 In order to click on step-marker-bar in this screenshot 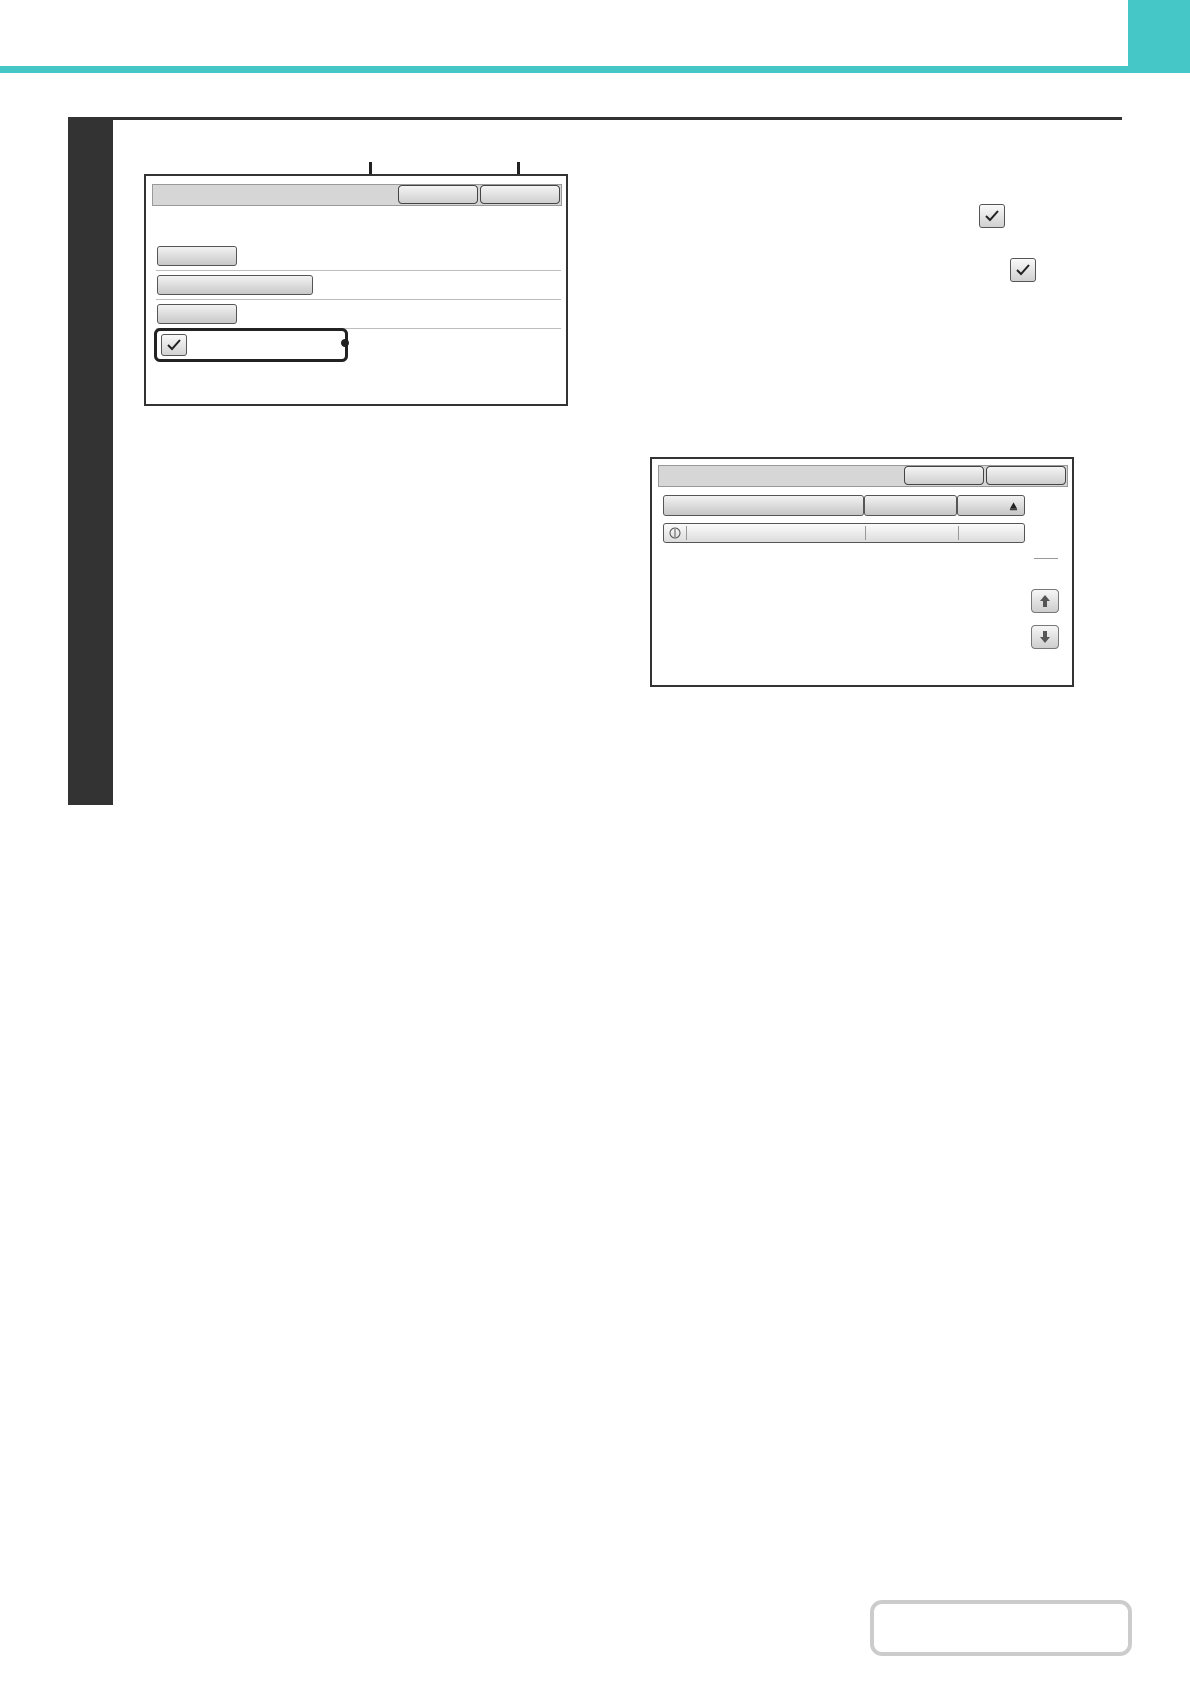, I will do `click(90, 461)`.